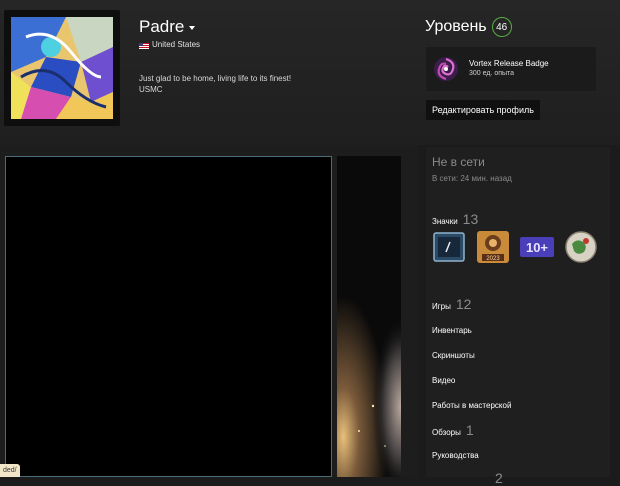  What do you see at coordinates (451, 304) in the screenshot?
I see `games-link: Игры 12` at bounding box center [451, 304].